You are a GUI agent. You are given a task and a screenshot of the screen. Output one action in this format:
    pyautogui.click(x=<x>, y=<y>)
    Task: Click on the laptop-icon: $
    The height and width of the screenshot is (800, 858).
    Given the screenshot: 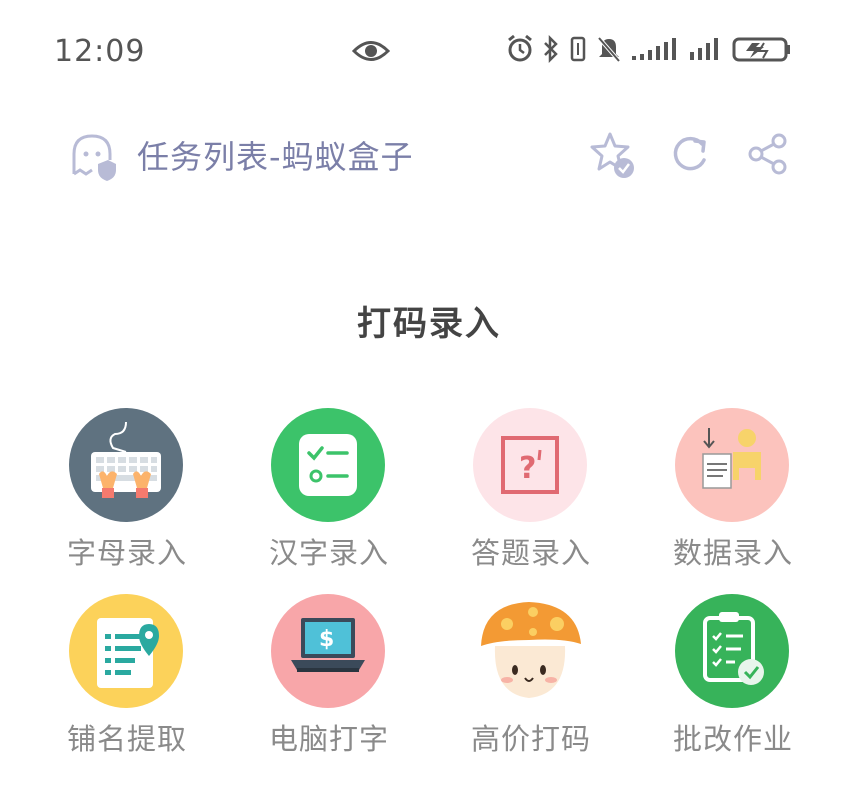 What is the action you would take?
    pyautogui.click(x=328, y=651)
    